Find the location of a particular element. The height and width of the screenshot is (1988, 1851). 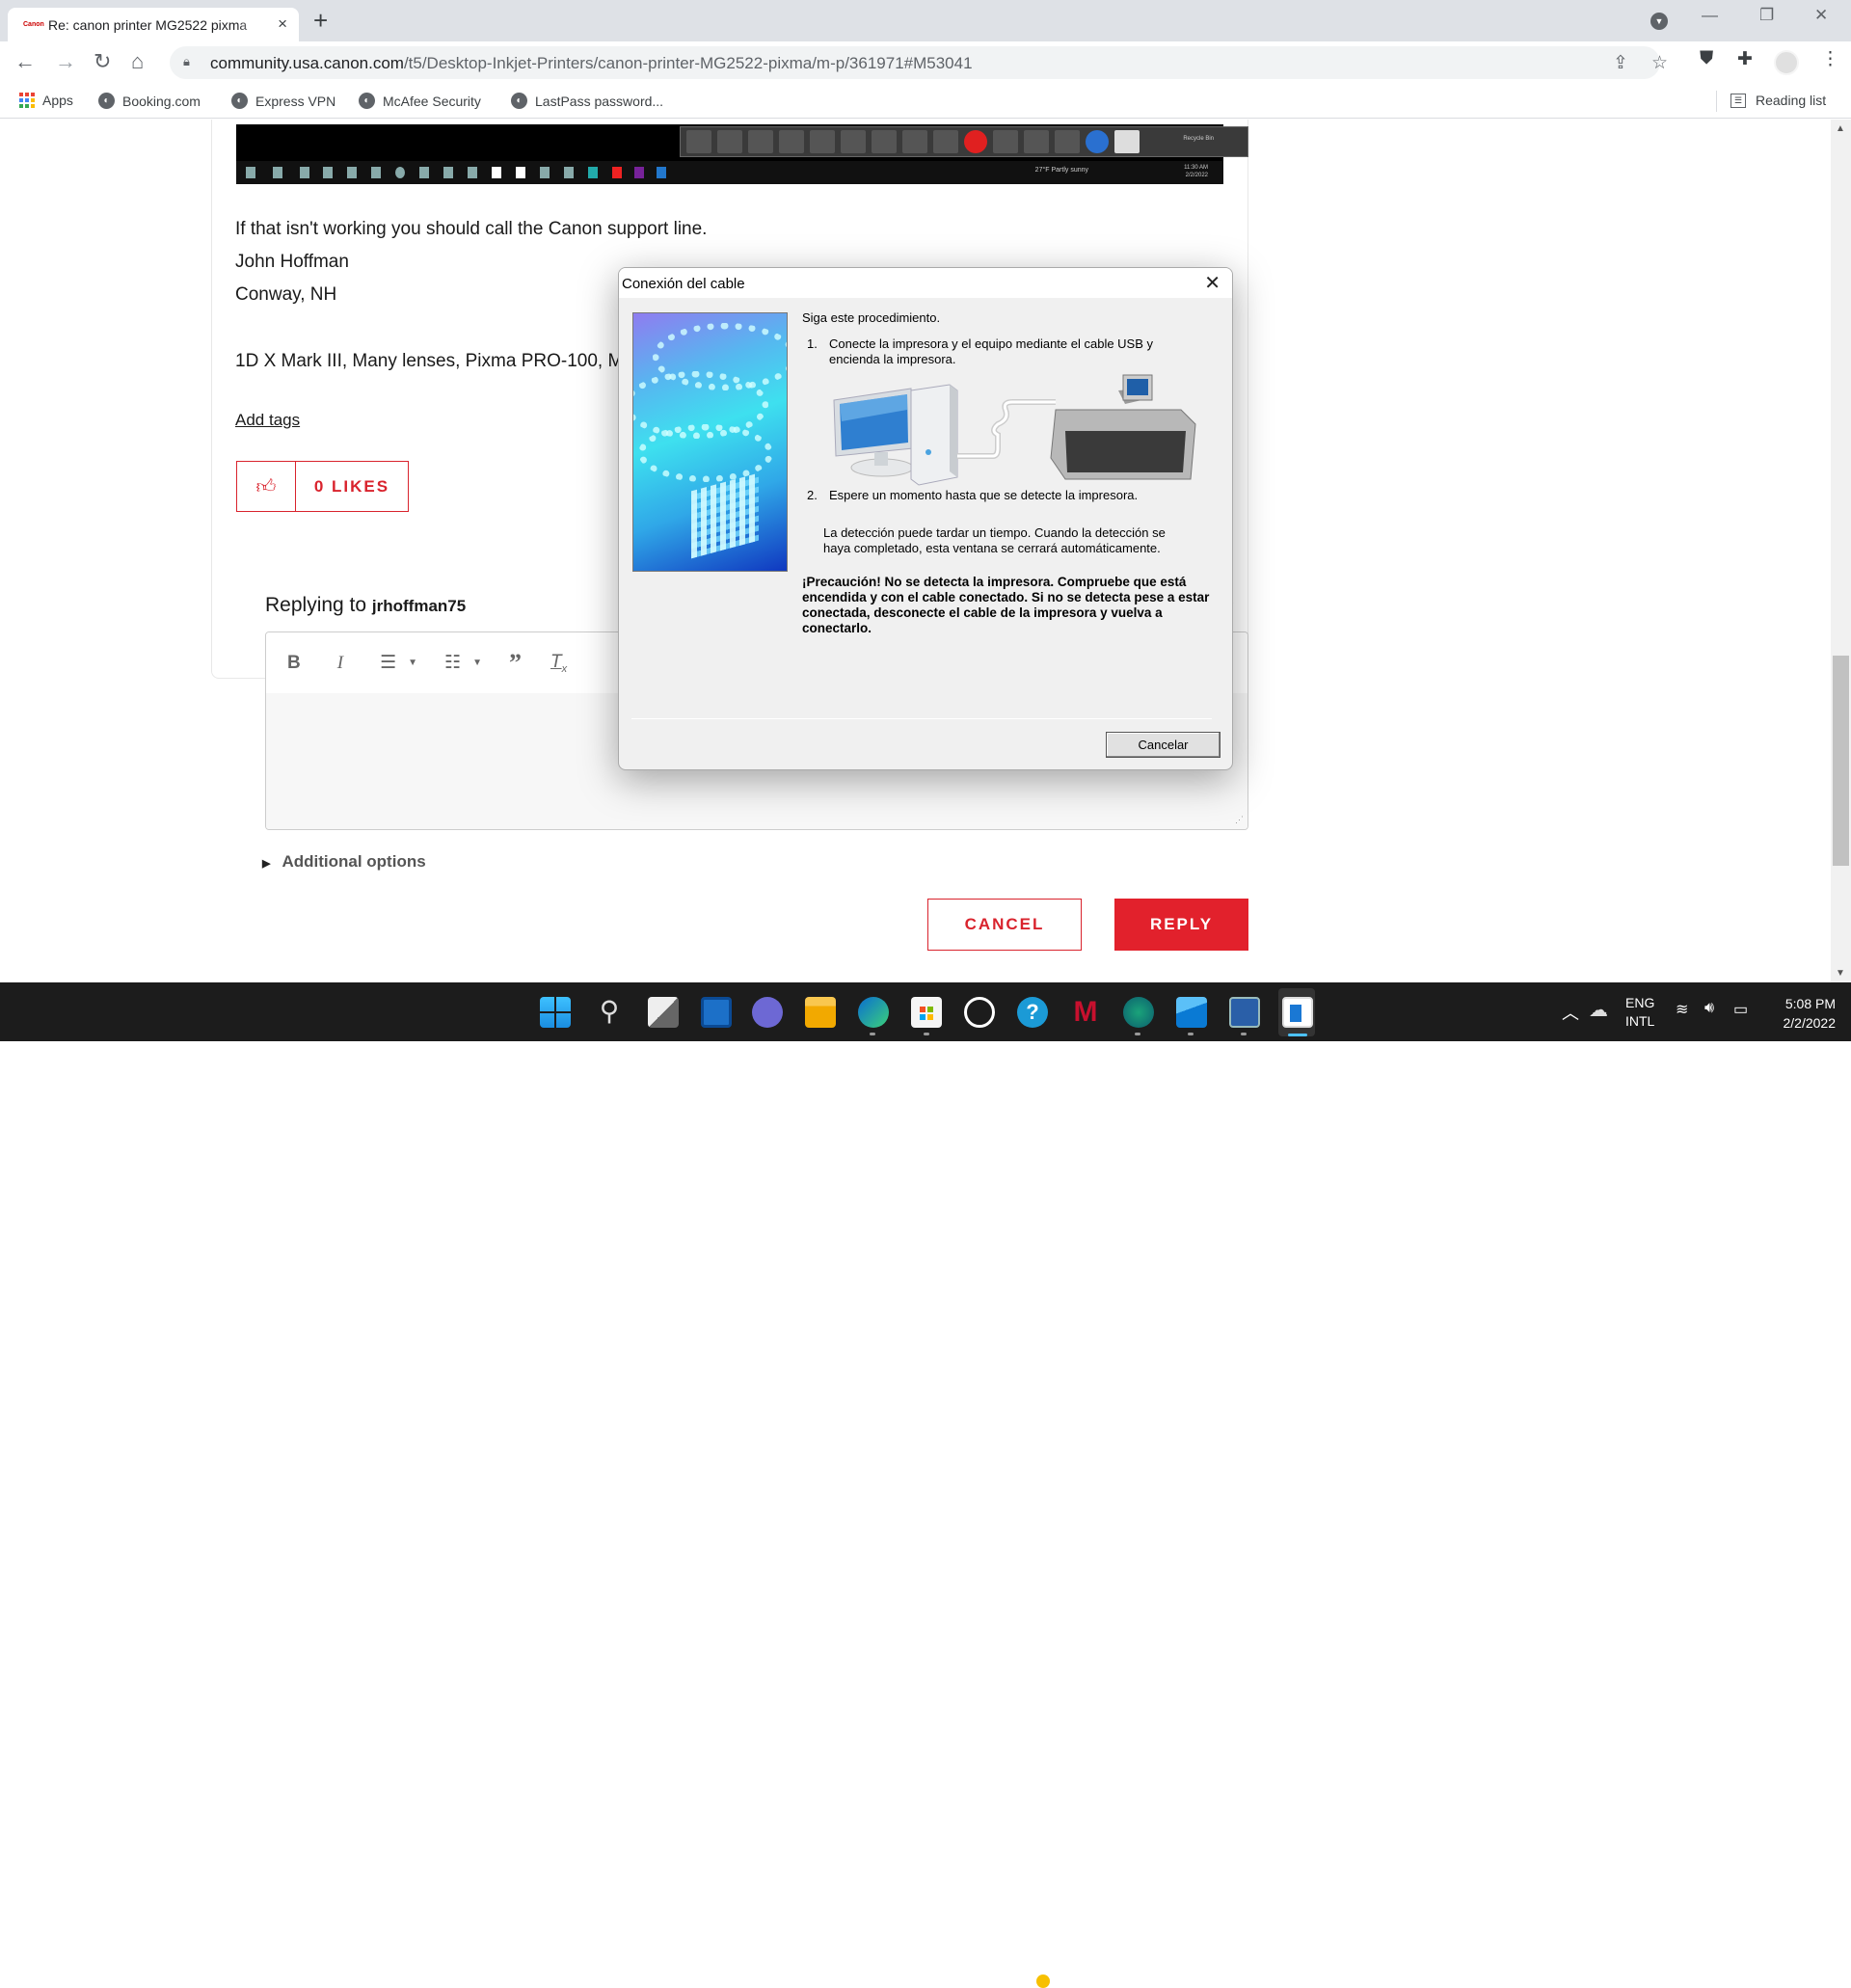

likes-widget: 👍︎ 0 LIKES is located at coordinates (322, 487).